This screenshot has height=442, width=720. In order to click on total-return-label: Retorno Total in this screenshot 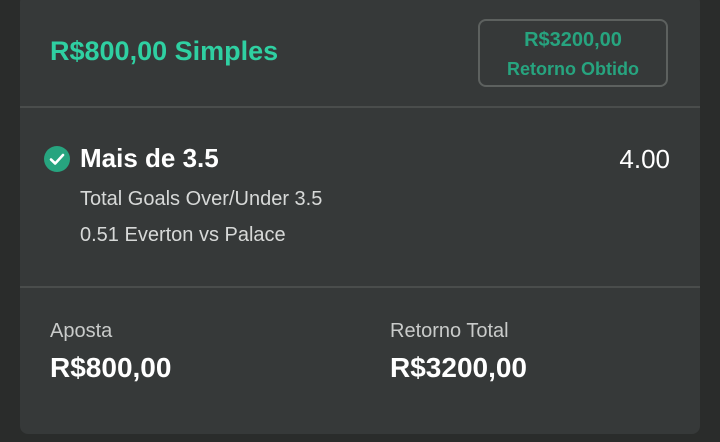, I will do `click(449, 331)`.